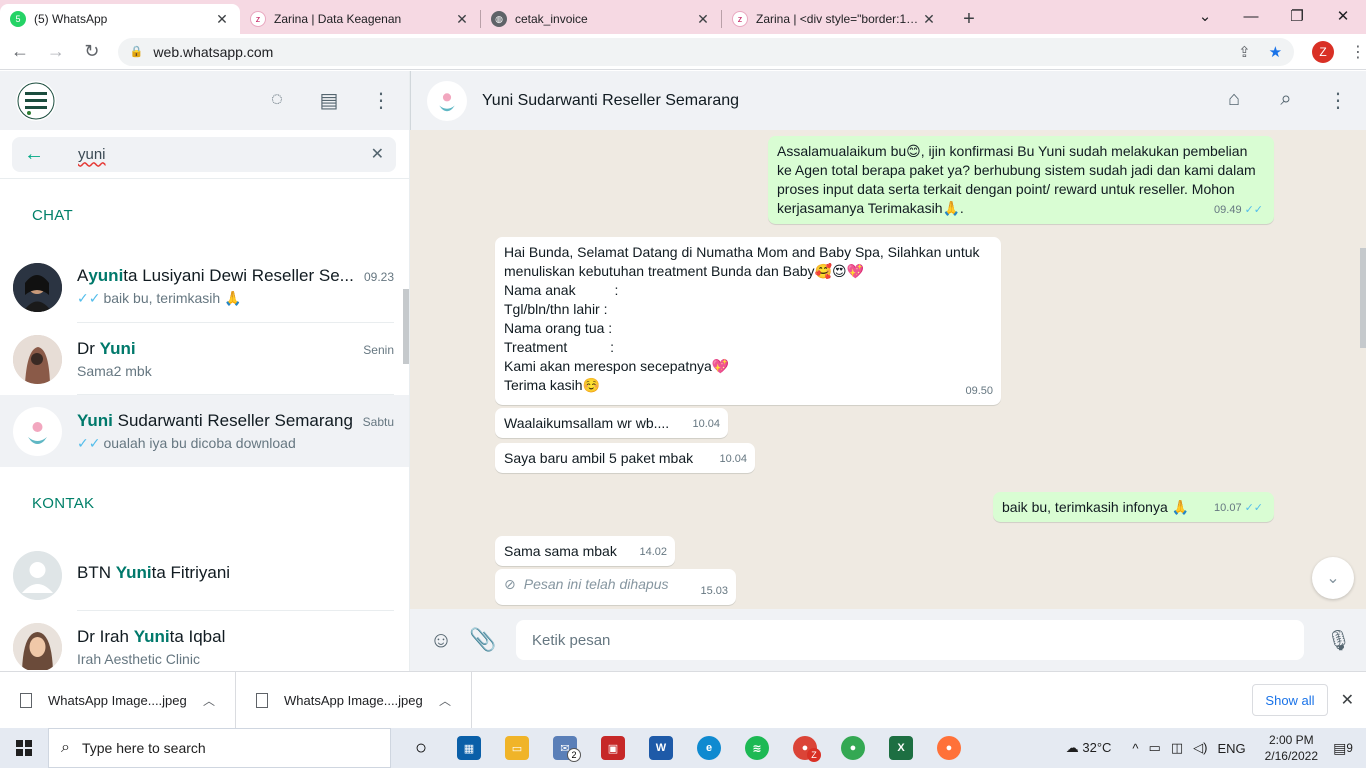 The width and height of the screenshot is (1366, 768). Describe the element at coordinates (277, 100) in the screenshot. I see `status-icon: ◌` at that location.